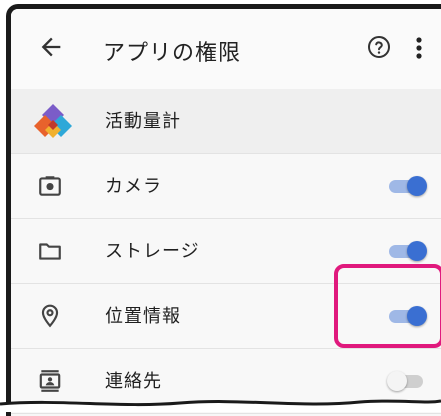  I want to click on permission-label: 位置情報, so click(143, 316).